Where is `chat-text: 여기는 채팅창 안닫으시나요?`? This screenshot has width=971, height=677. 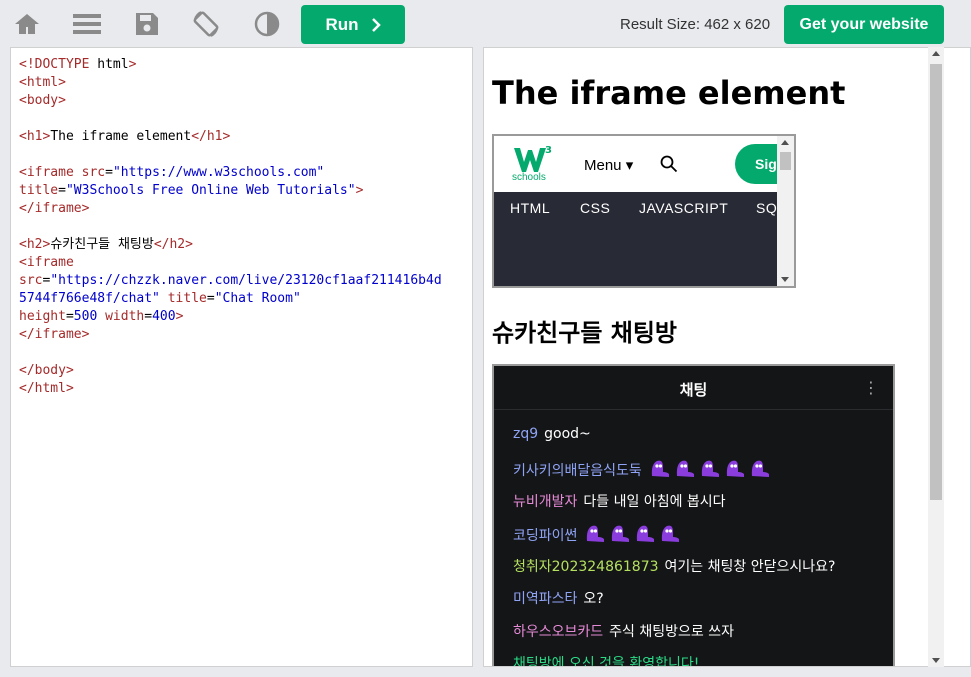 chat-text: 여기는 채팅창 안닫으시나요? is located at coordinates (750, 567).